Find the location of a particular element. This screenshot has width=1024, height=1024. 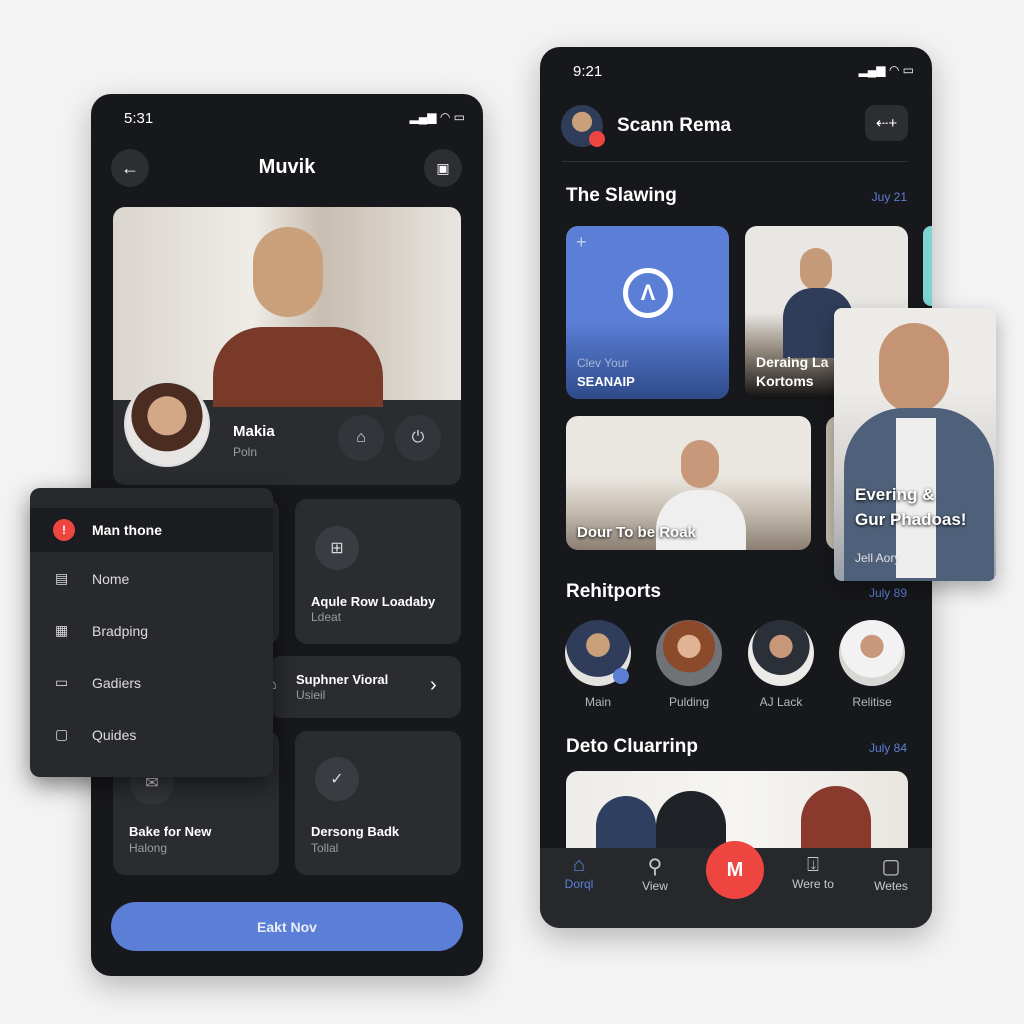

menu-label: Man thone is located at coordinates (127, 530).